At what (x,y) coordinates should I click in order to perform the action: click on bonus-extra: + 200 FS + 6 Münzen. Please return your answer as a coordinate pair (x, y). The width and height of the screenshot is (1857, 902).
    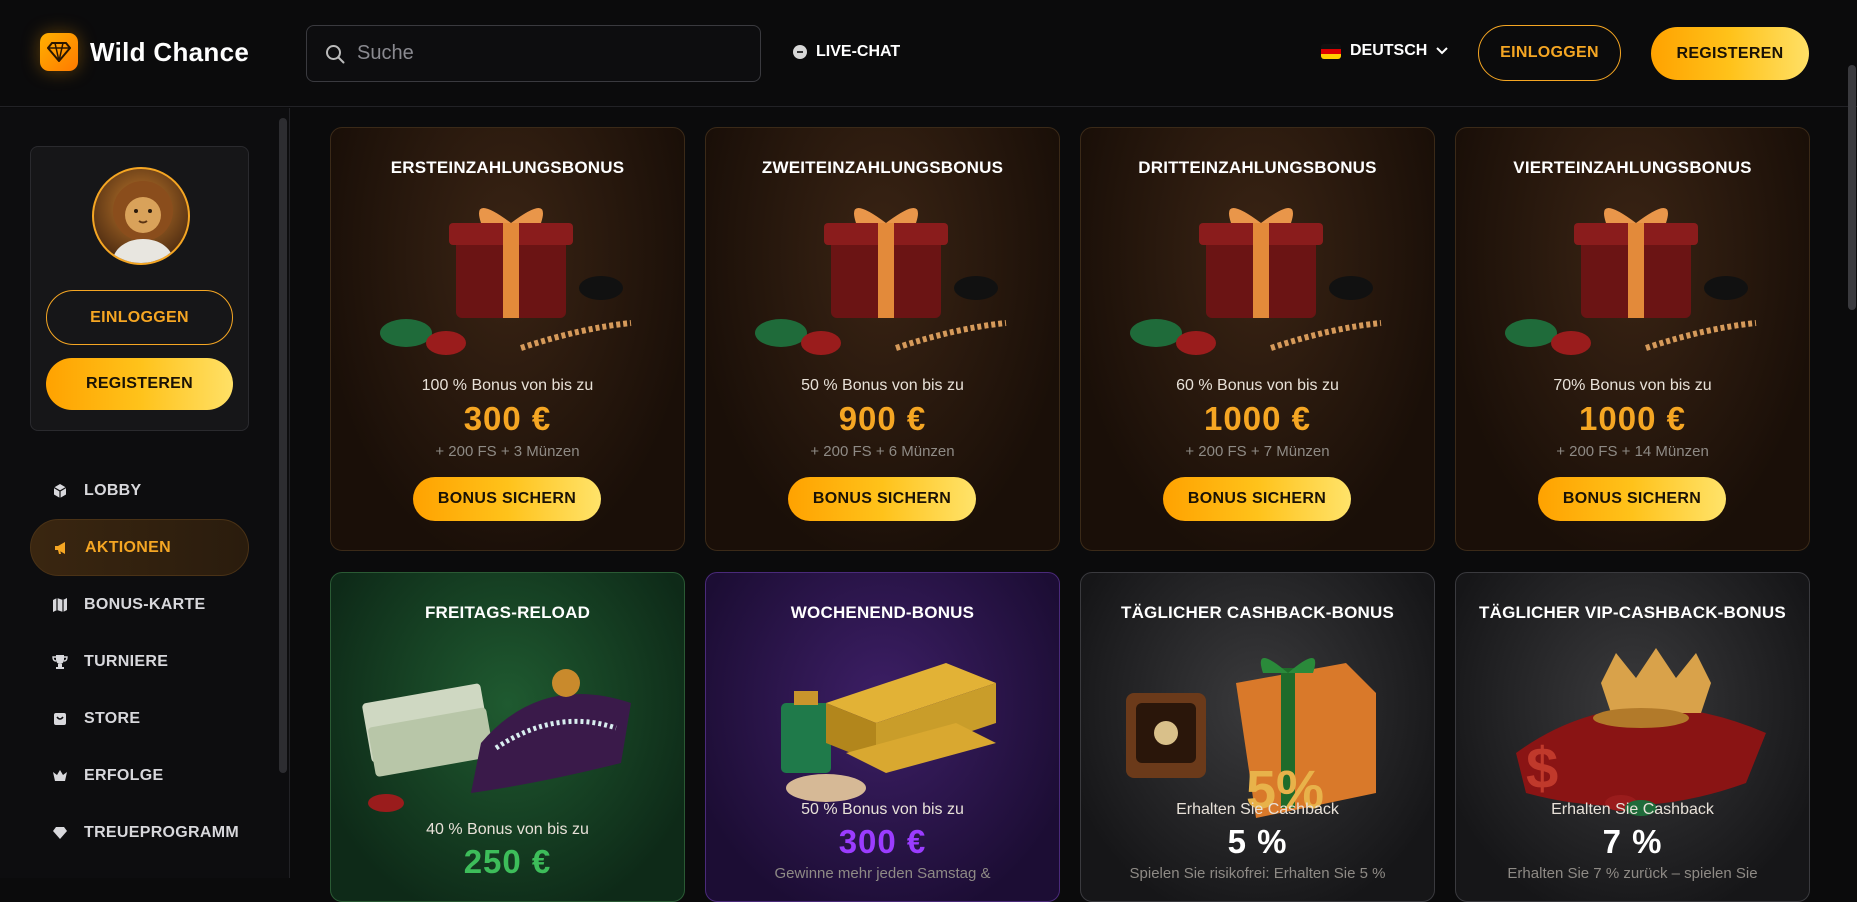
    Looking at the image, I should click on (882, 451).